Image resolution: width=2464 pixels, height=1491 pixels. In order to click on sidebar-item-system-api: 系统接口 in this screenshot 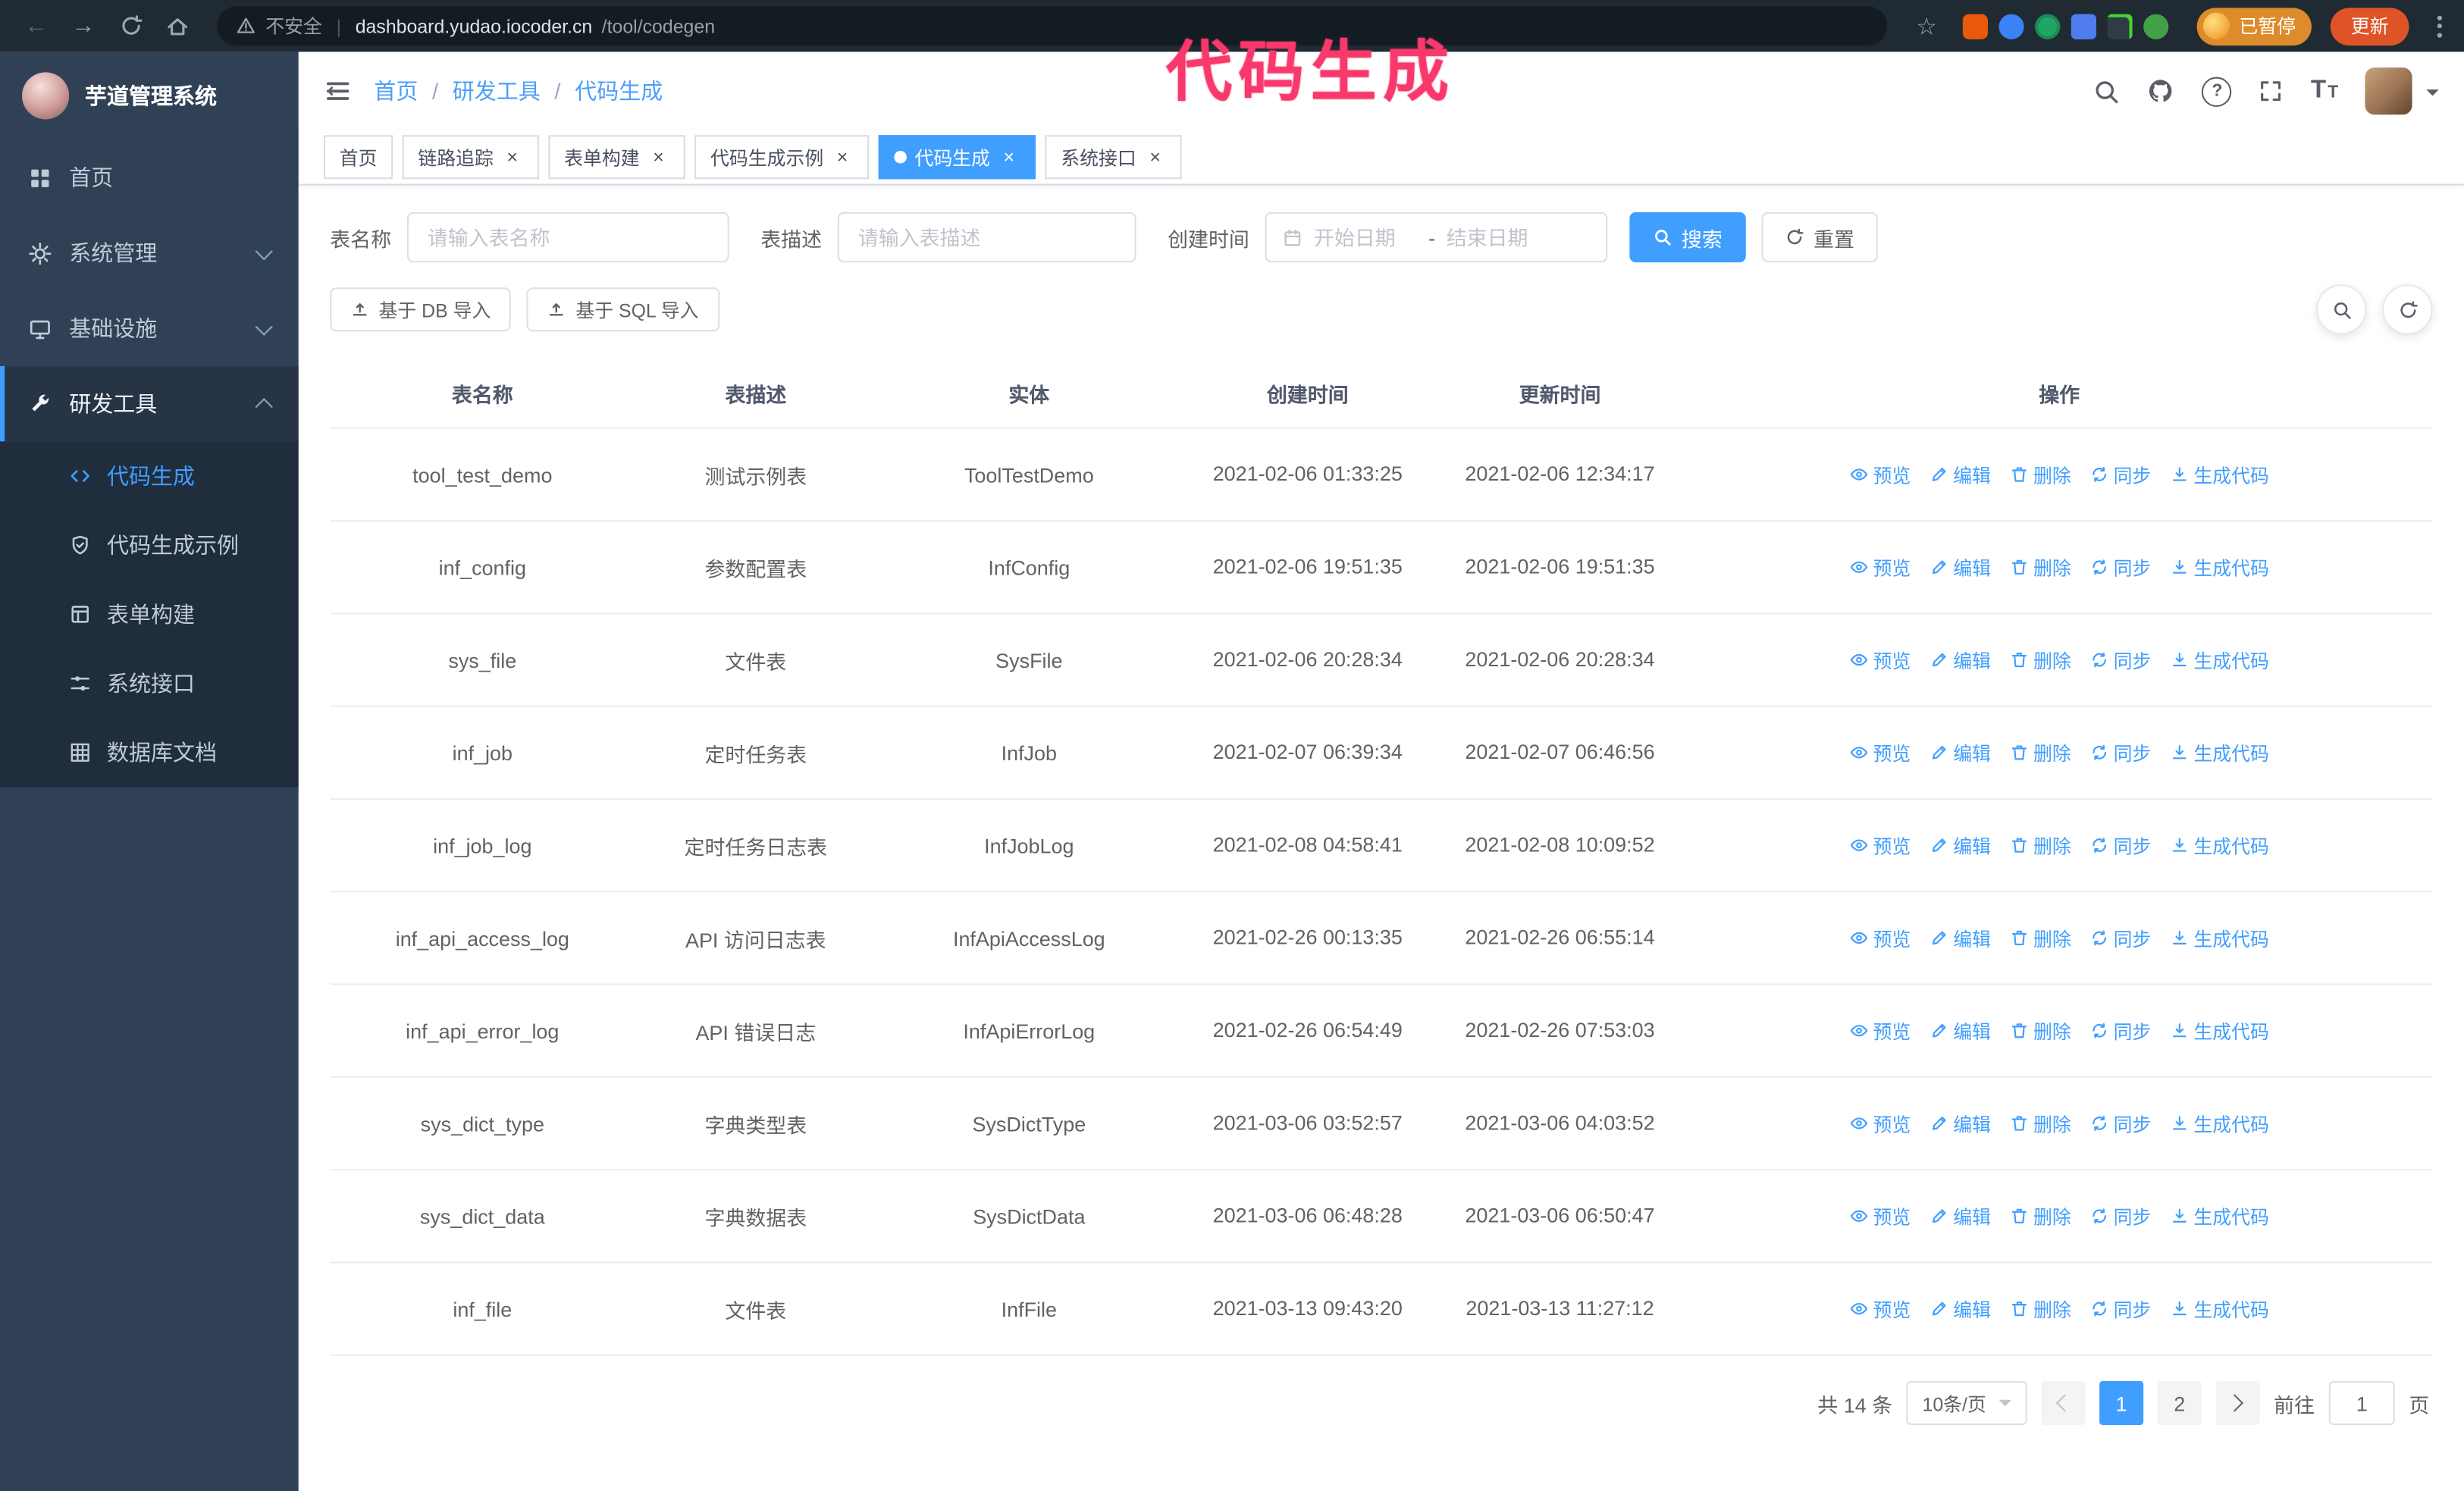, I will do `click(150, 683)`.